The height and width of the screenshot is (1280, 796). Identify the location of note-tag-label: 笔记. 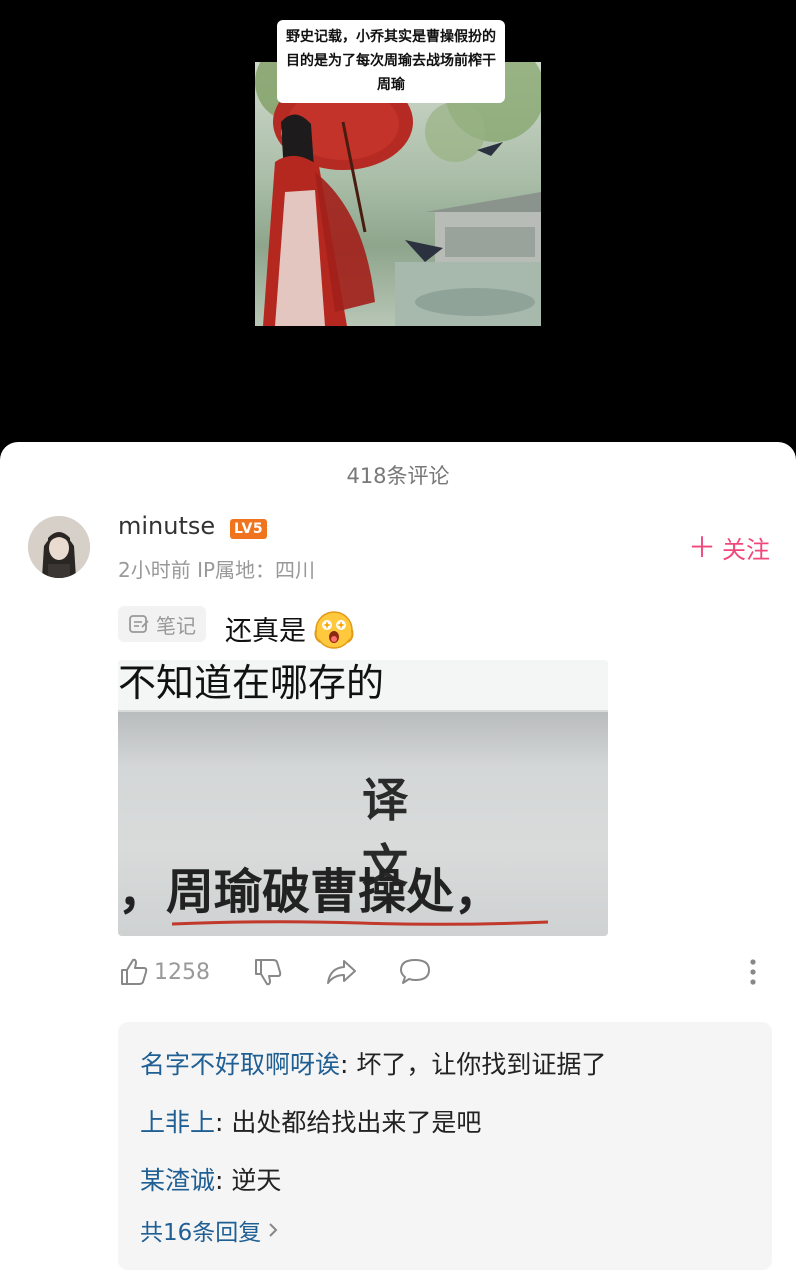
(176, 625).